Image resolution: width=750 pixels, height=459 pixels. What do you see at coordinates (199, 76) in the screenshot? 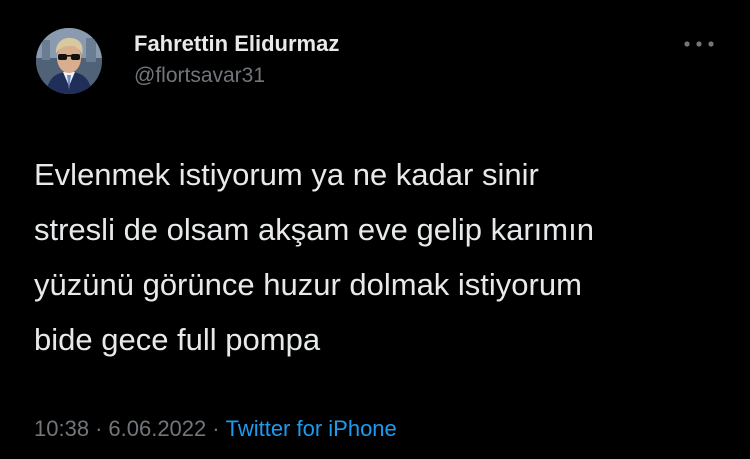
I see `author-handle: @flortsavar31` at bounding box center [199, 76].